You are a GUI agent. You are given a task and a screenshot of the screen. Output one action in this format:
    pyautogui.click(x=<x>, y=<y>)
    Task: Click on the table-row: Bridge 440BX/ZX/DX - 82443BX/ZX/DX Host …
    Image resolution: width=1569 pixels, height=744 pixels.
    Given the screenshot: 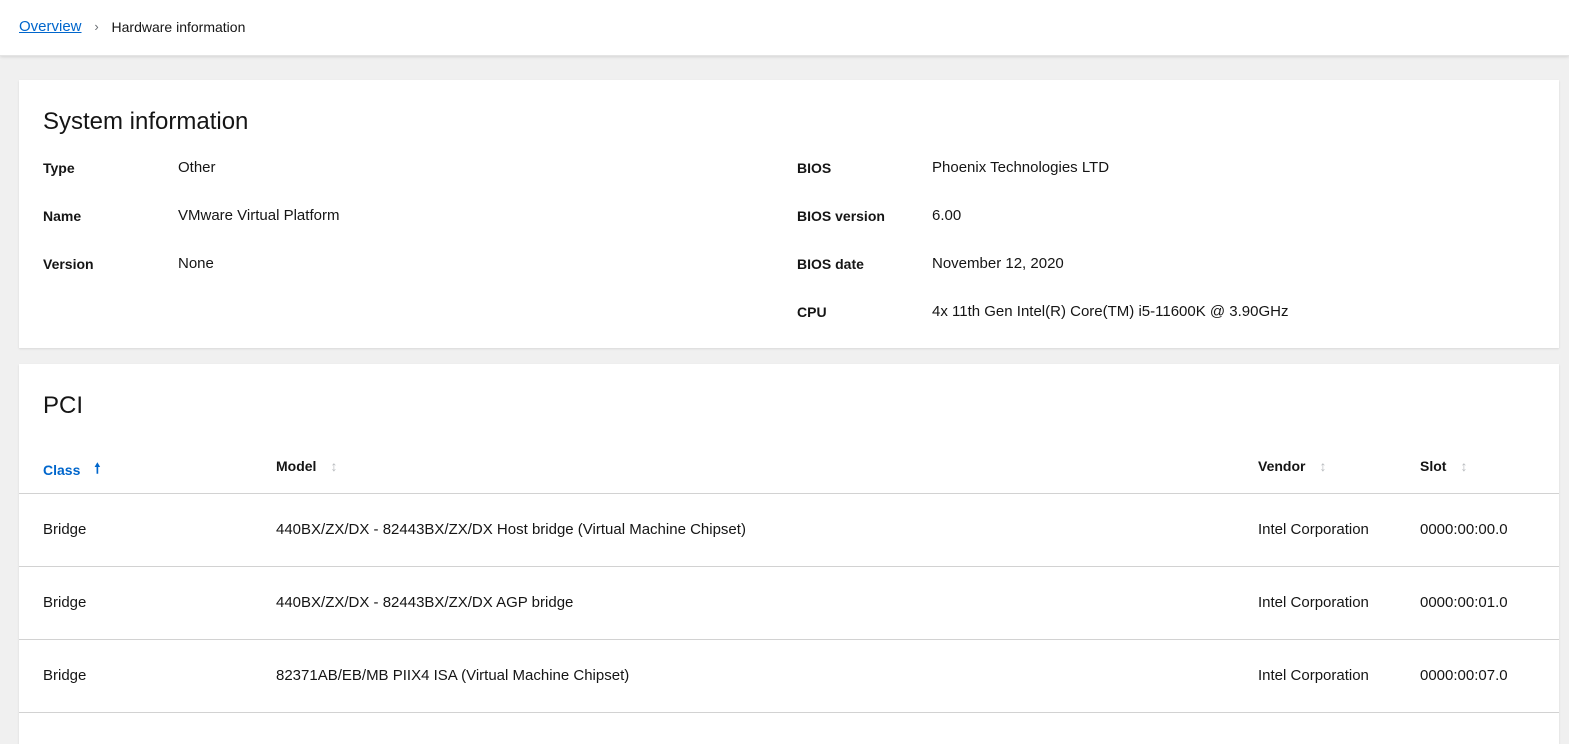 What is the action you would take?
    pyautogui.click(x=789, y=530)
    